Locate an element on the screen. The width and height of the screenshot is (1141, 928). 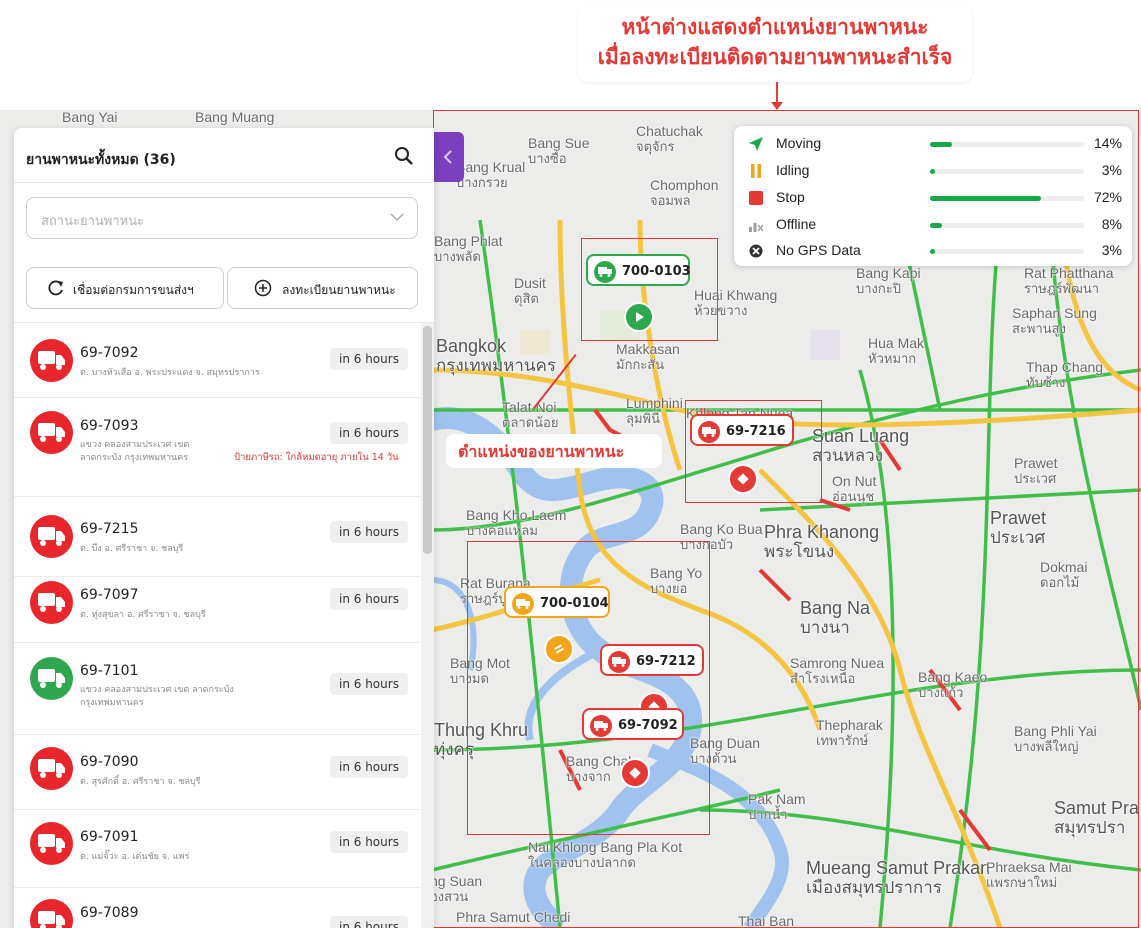
place-label: Nai Khlong Bang Pla Kot ในคลองบางปลากด is located at coordinates (605, 855).